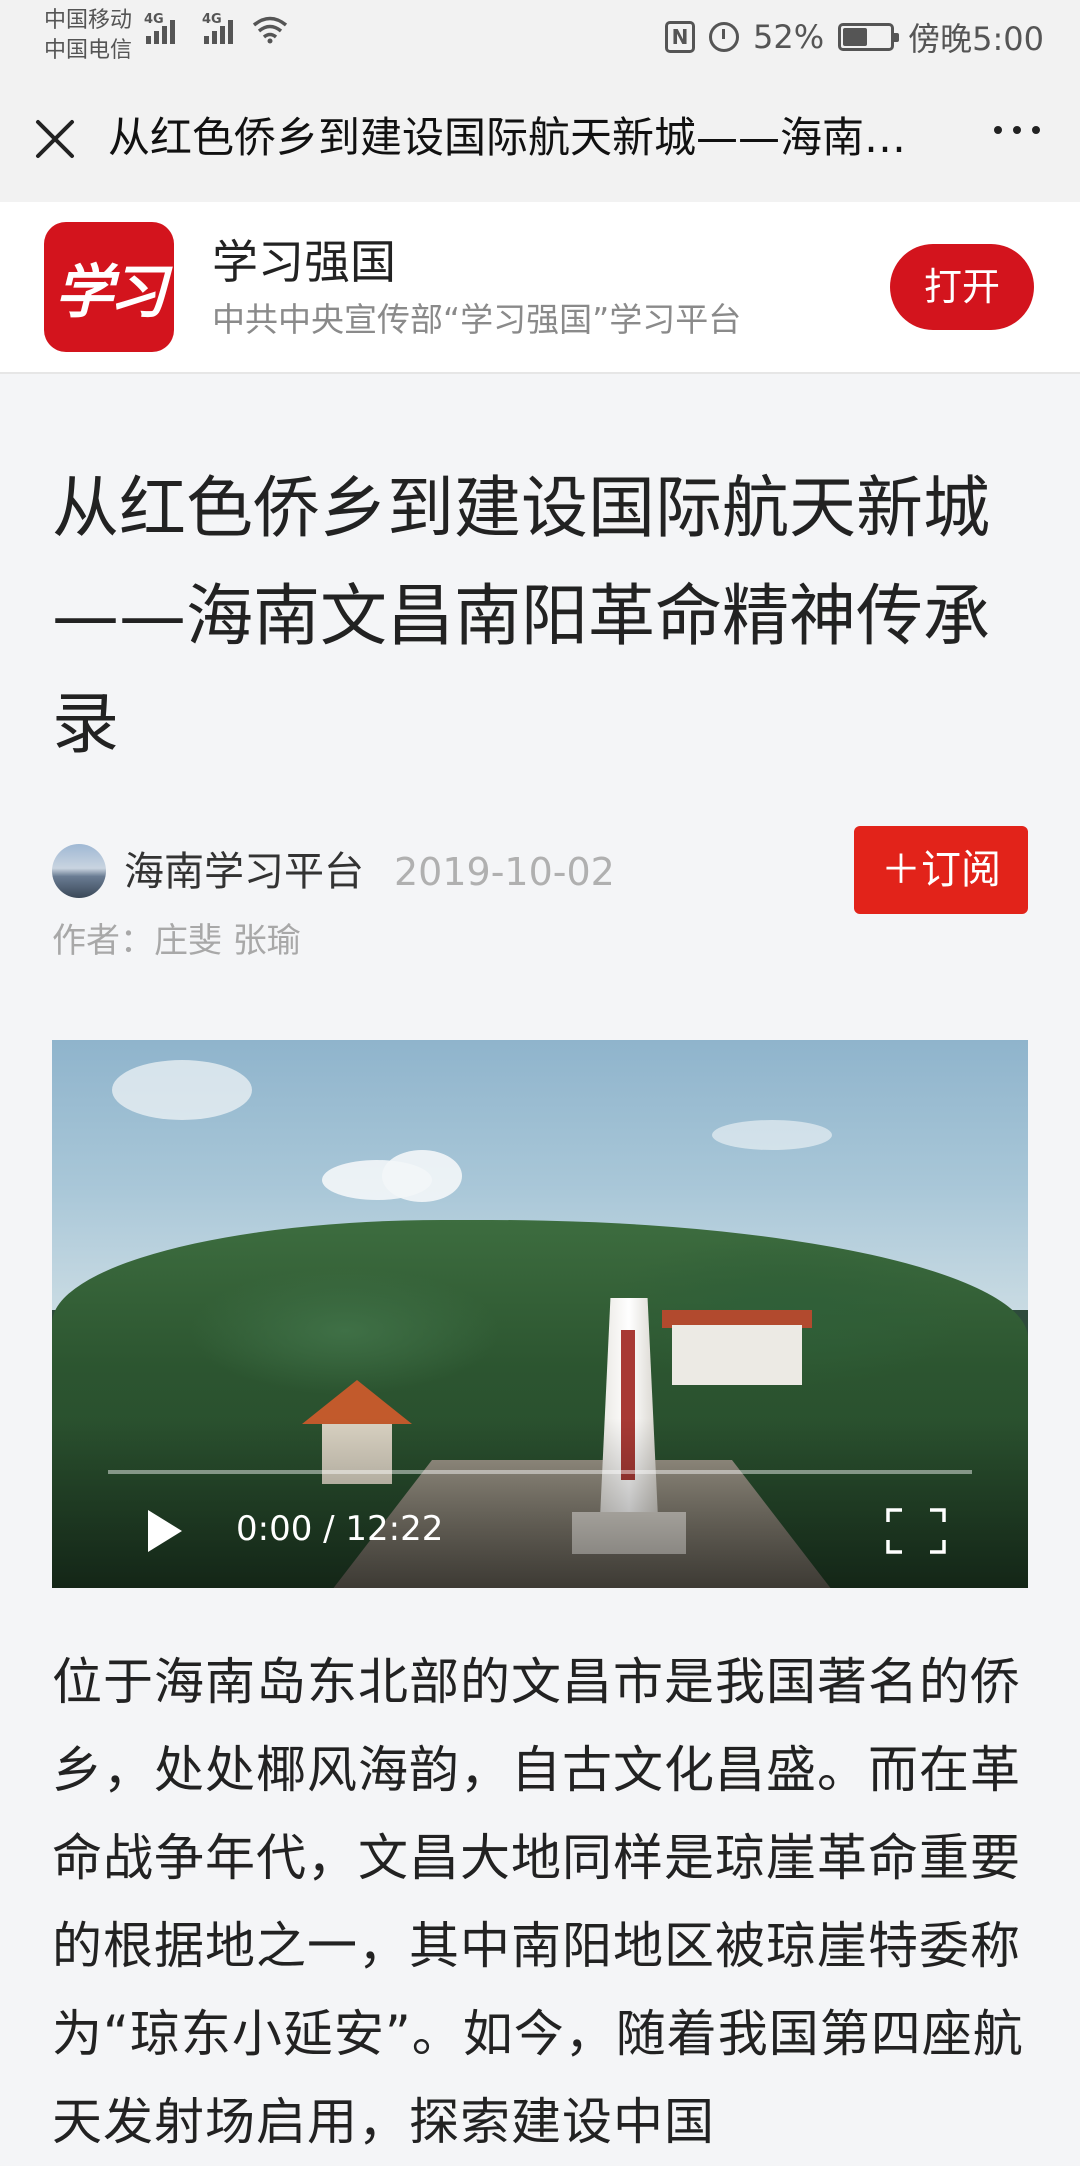  What do you see at coordinates (176, 941) in the screenshot?
I see `author-line: 作者：庄斐 张瑜` at bounding box center [176, 941].